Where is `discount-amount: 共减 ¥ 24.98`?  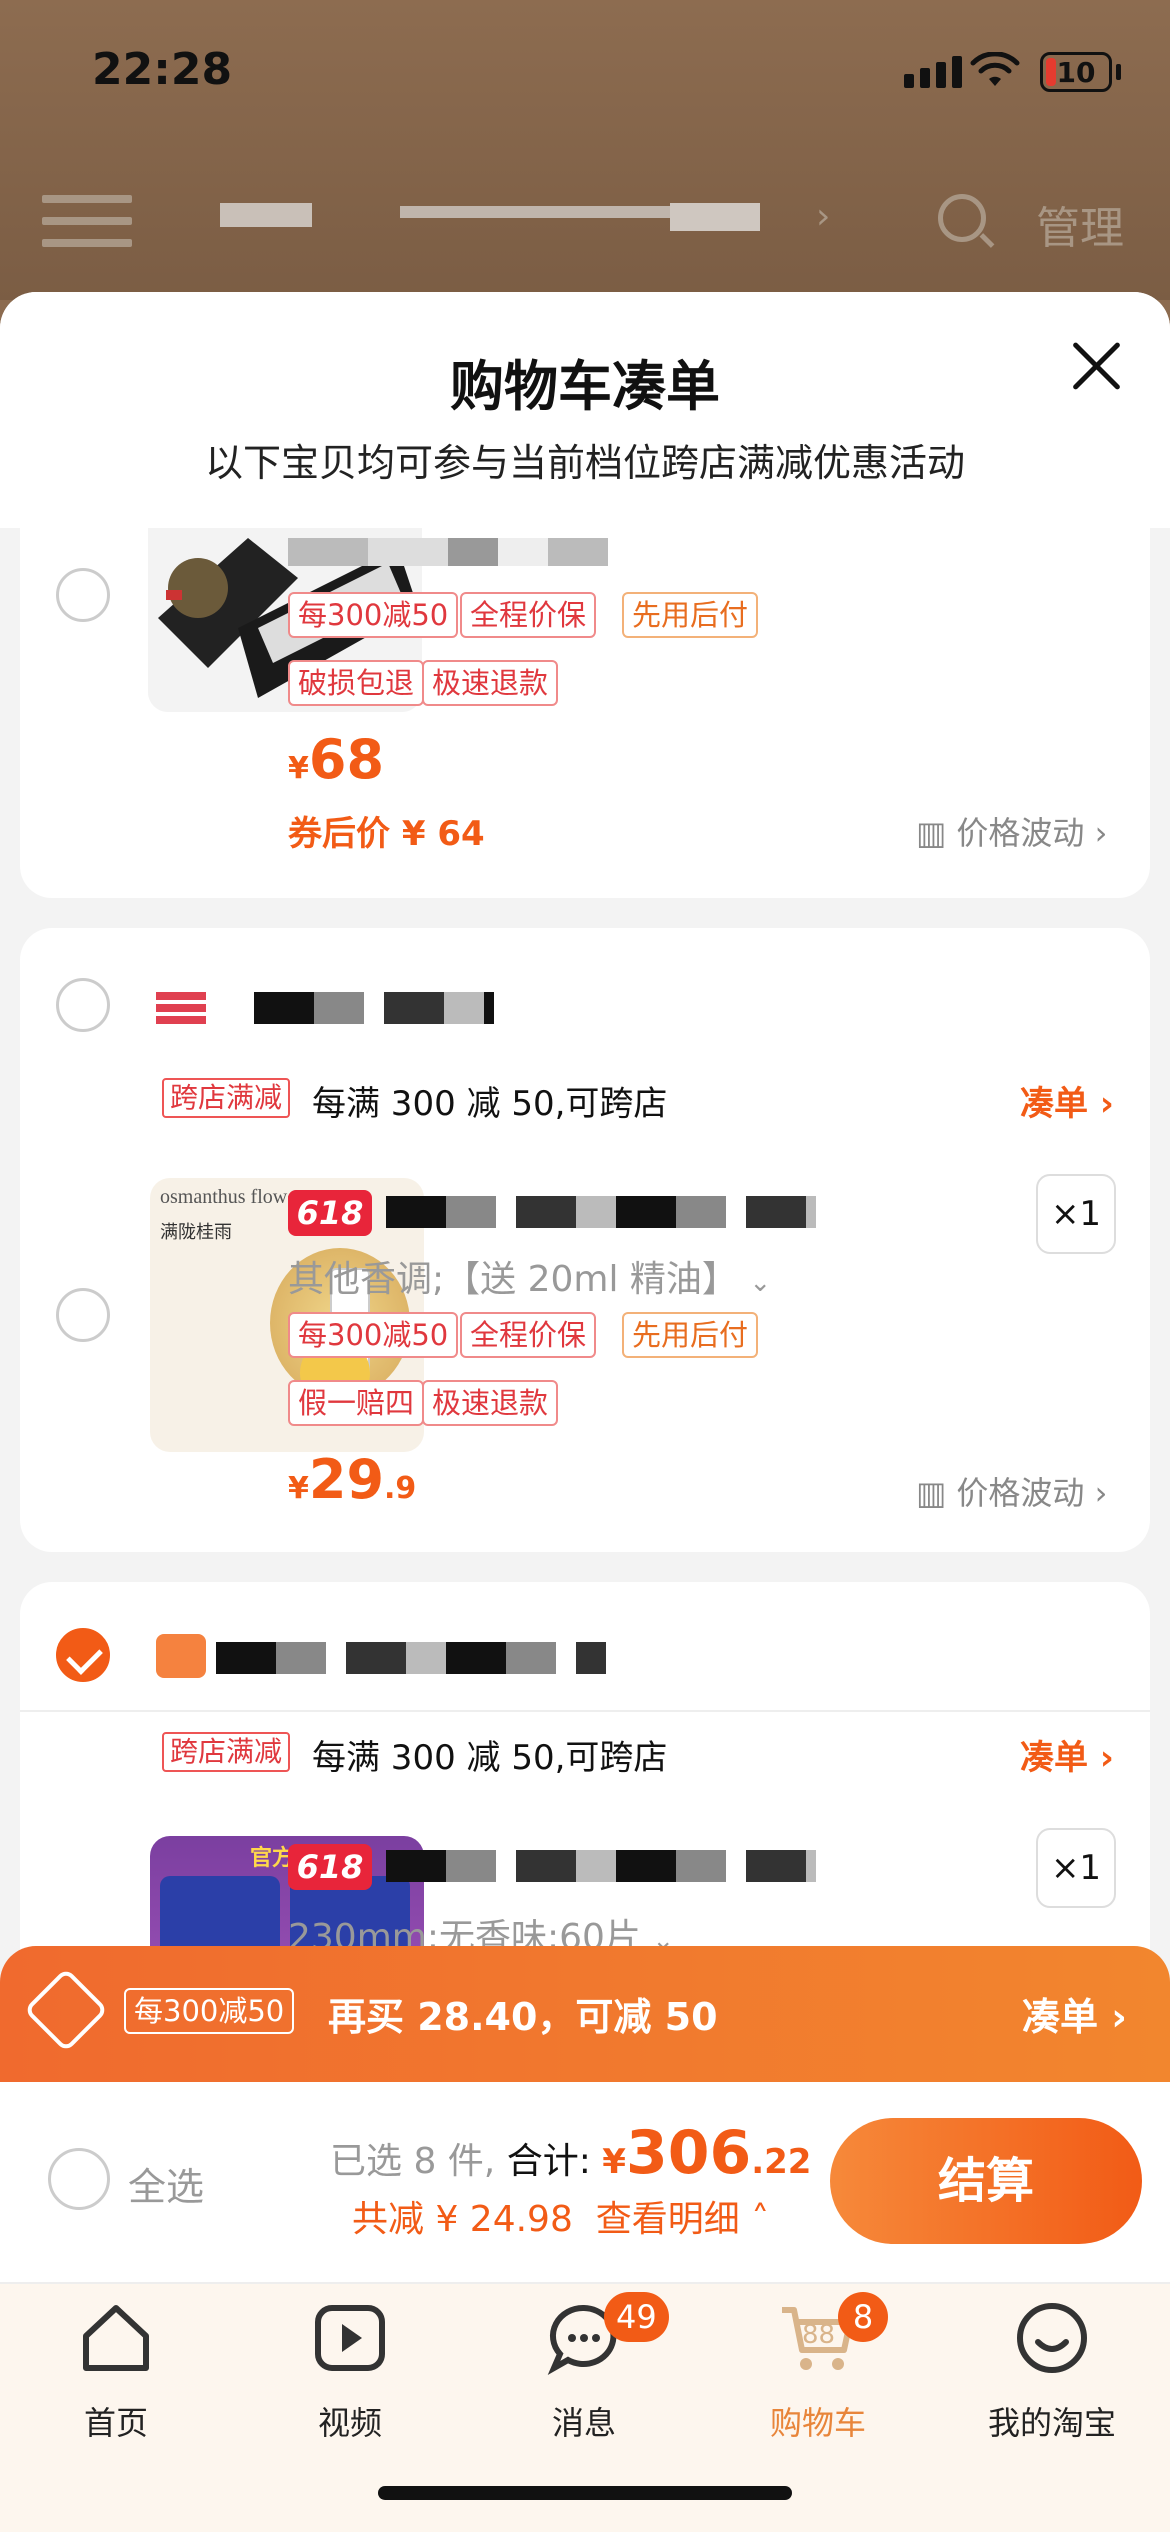 discount-amount: 共减 ¥ 24.98 is located at coordinates (462, 2219).